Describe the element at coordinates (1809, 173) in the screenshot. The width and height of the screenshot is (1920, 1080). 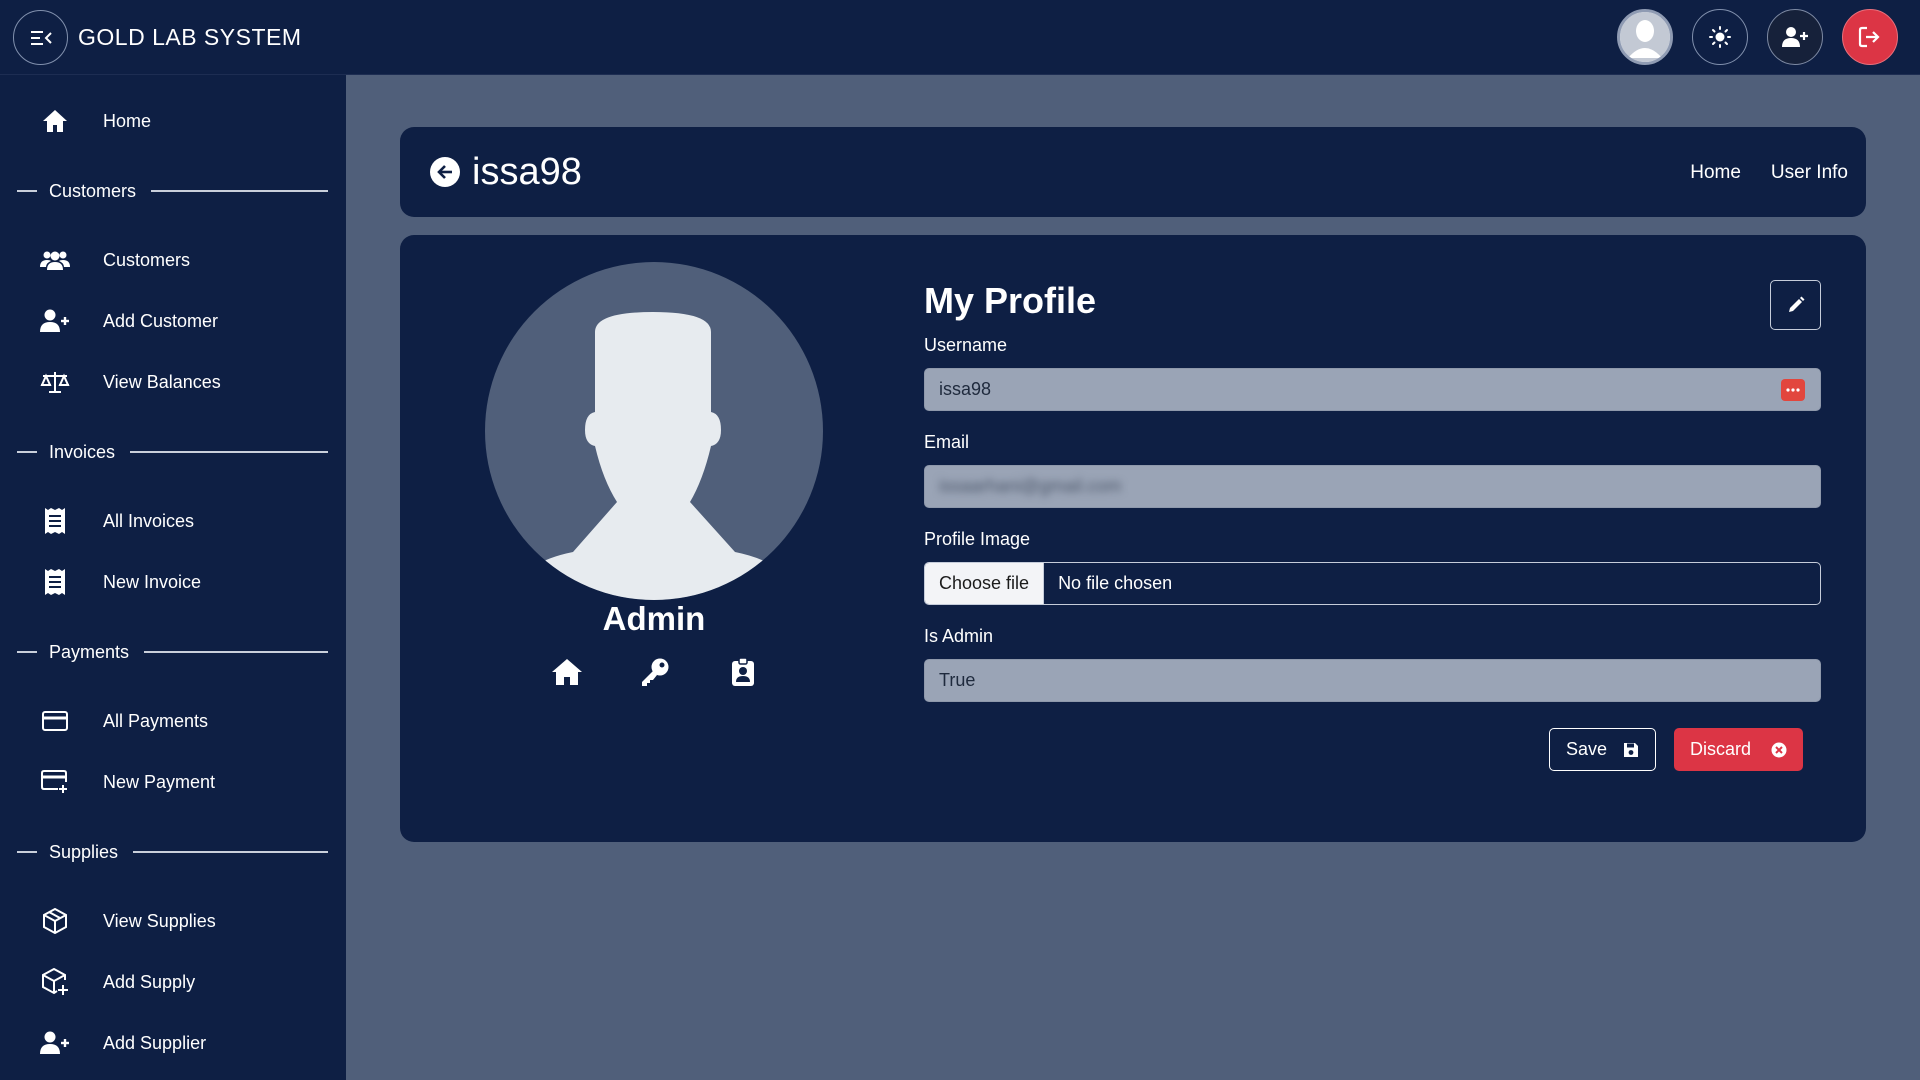
I see `breadcrumb-user-info: User Info` at that location.